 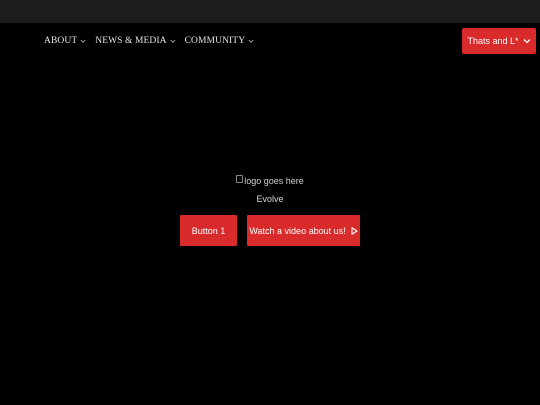 I want to click on watch-video-button: Watch a video about us!, so click(x=303, y=230).